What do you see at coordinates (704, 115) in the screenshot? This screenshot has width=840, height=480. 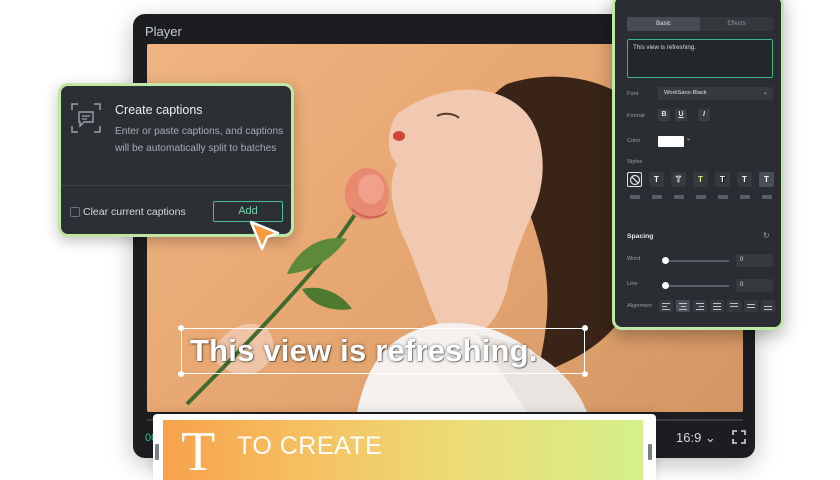 I see `italic-button: I` at bounding box center [704, 115].